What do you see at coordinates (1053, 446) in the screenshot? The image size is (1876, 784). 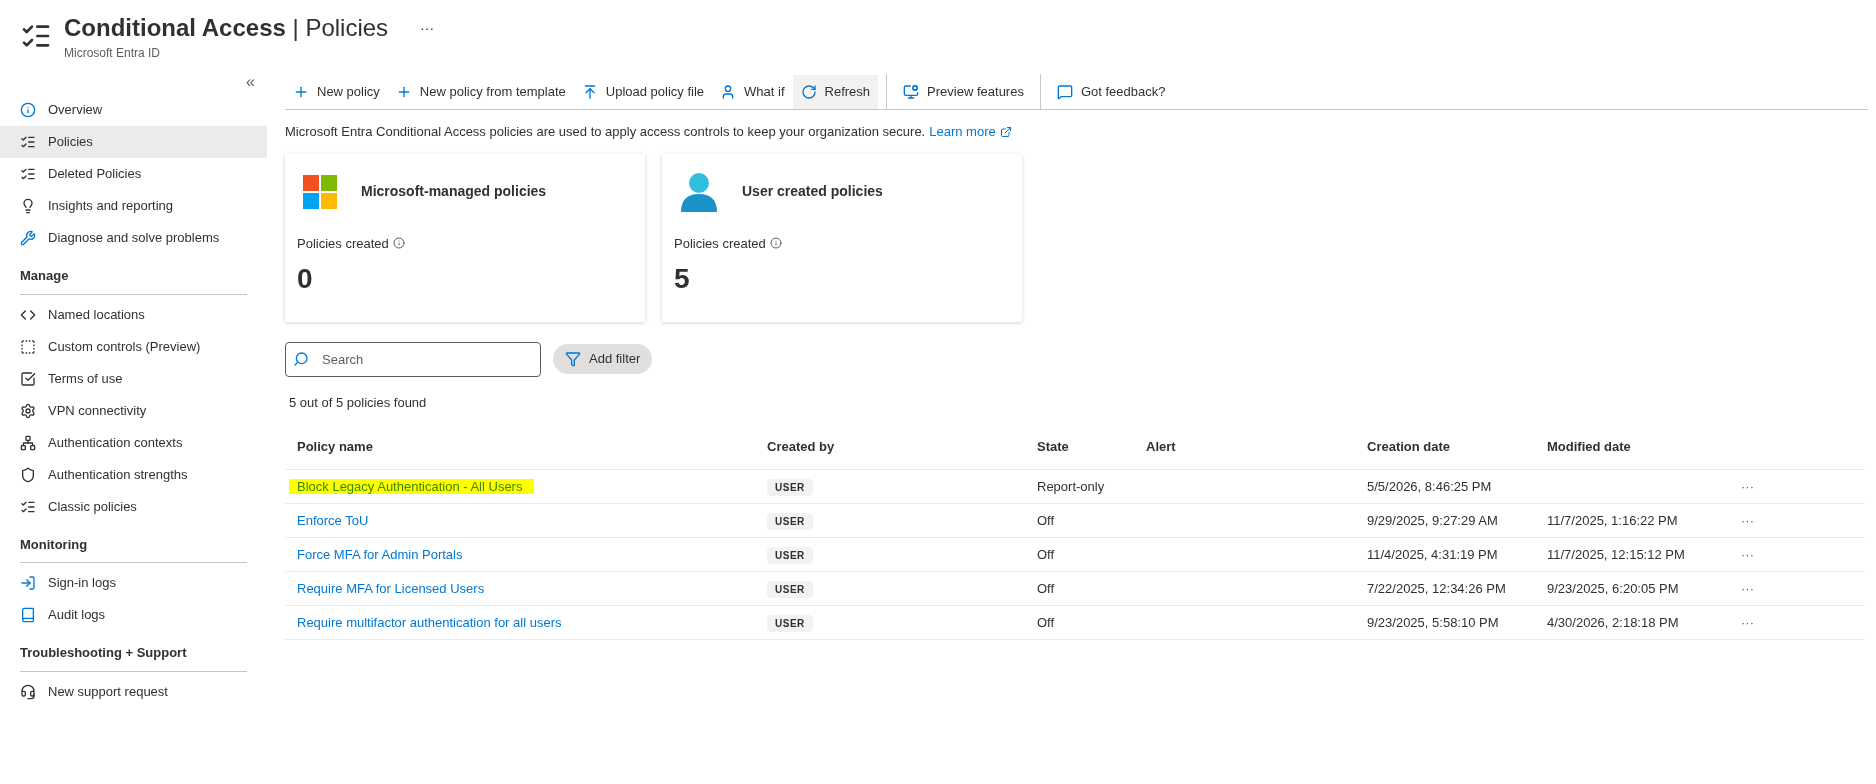 I see `column-header: State` at bounding box center [1053, 446].